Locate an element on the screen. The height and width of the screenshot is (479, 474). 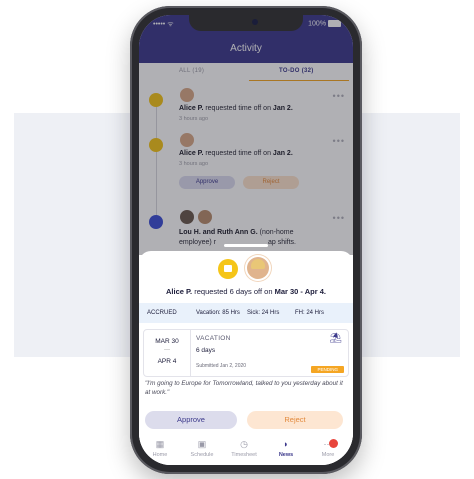
nav-home: ▦ Home is located at coordinates (160, 448).